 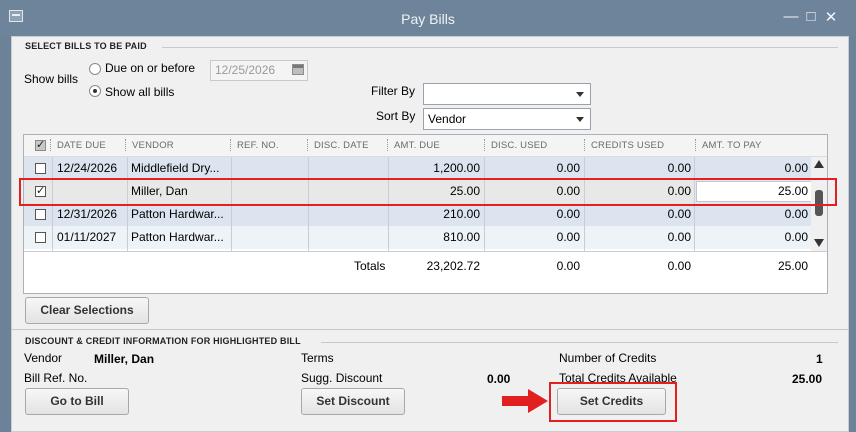 I want to click on terms-label: Terms, so click(x=317, y=358).